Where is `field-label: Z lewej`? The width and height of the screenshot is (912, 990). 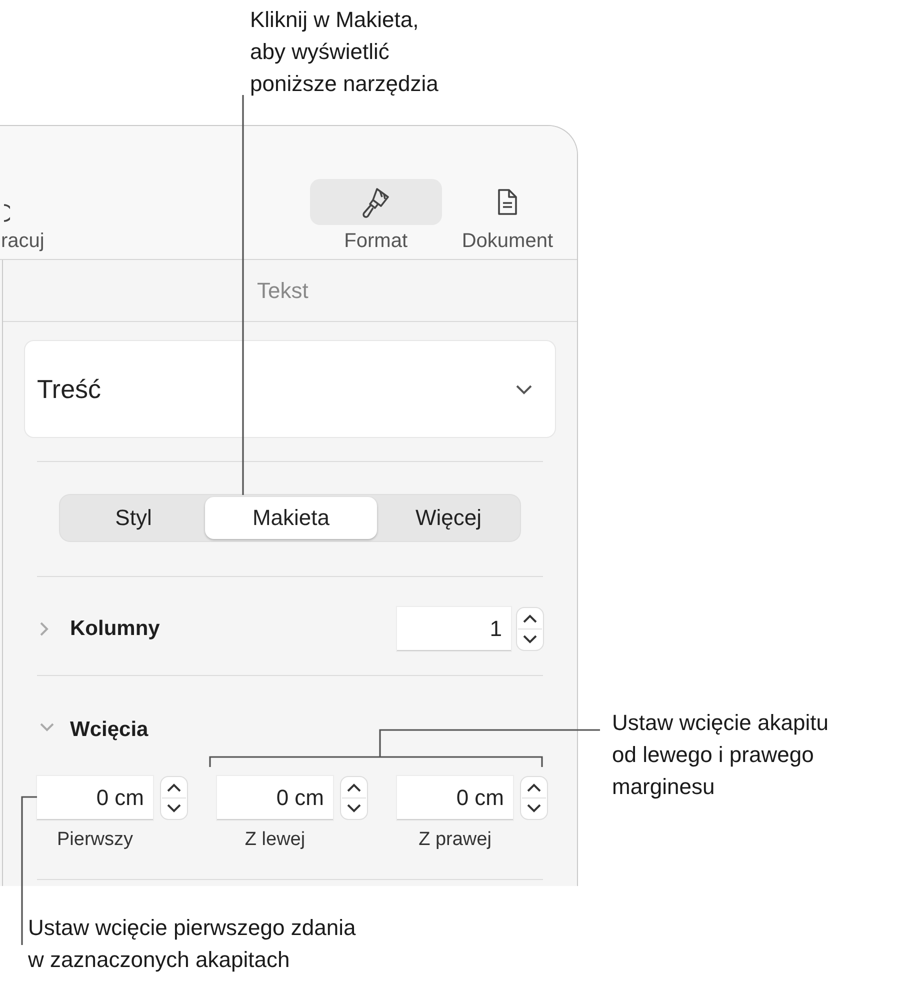
field-label: Z lewej is located at coordinates (275, 840).